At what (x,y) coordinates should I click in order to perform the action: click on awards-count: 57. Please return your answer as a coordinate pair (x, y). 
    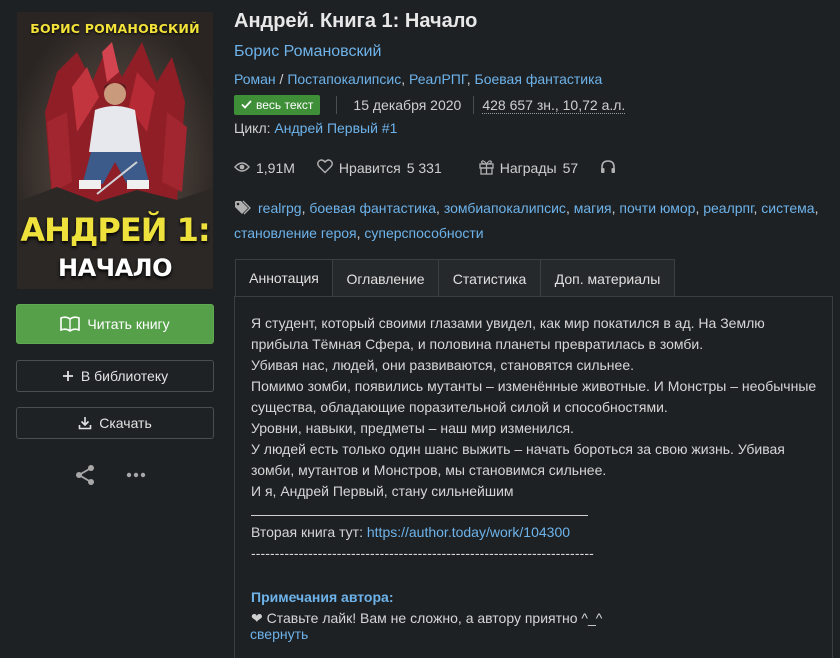
    Looking at the image, I should click on (570, 168).